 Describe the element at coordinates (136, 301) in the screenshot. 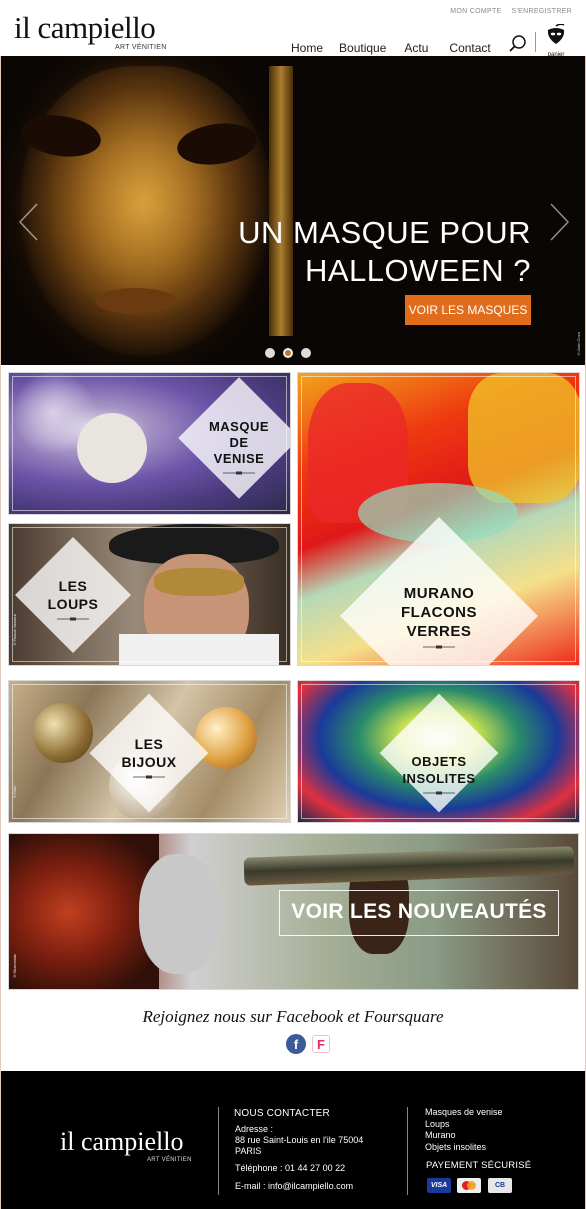

I see `hero-mask-lips` at that location.